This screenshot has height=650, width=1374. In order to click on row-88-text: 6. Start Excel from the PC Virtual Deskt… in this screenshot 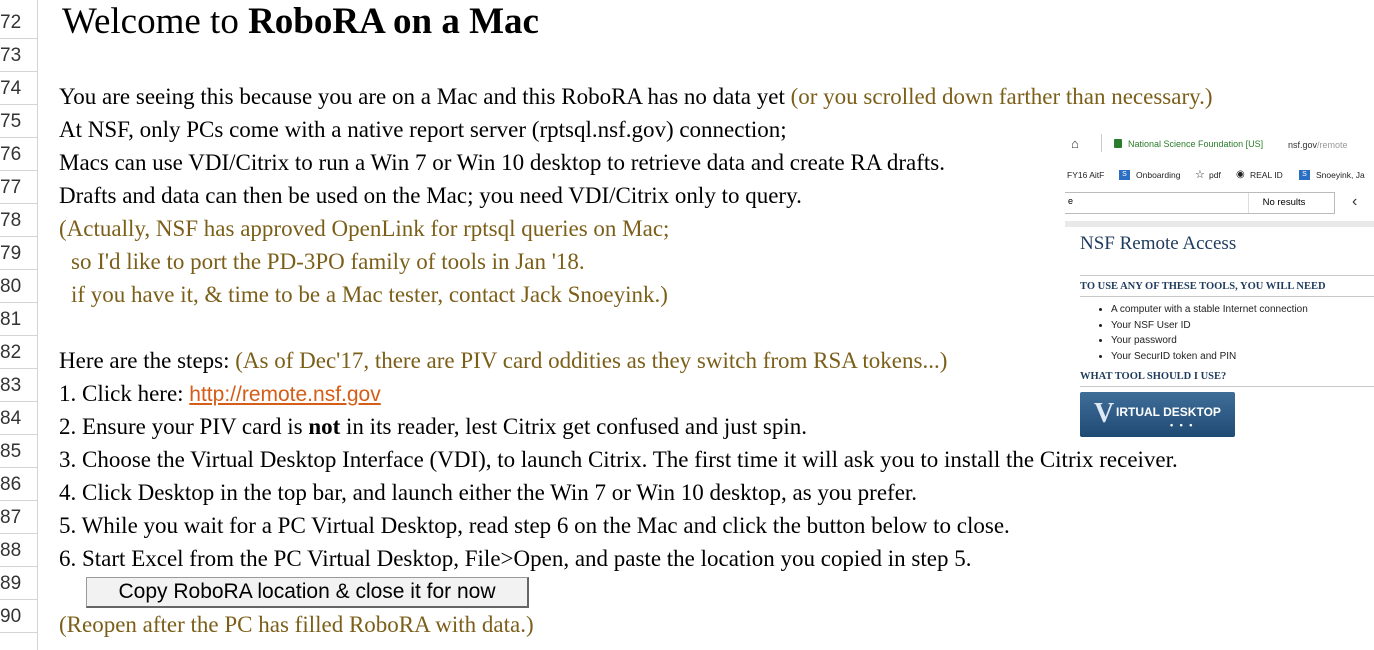, I will do `click(515, 558)`.